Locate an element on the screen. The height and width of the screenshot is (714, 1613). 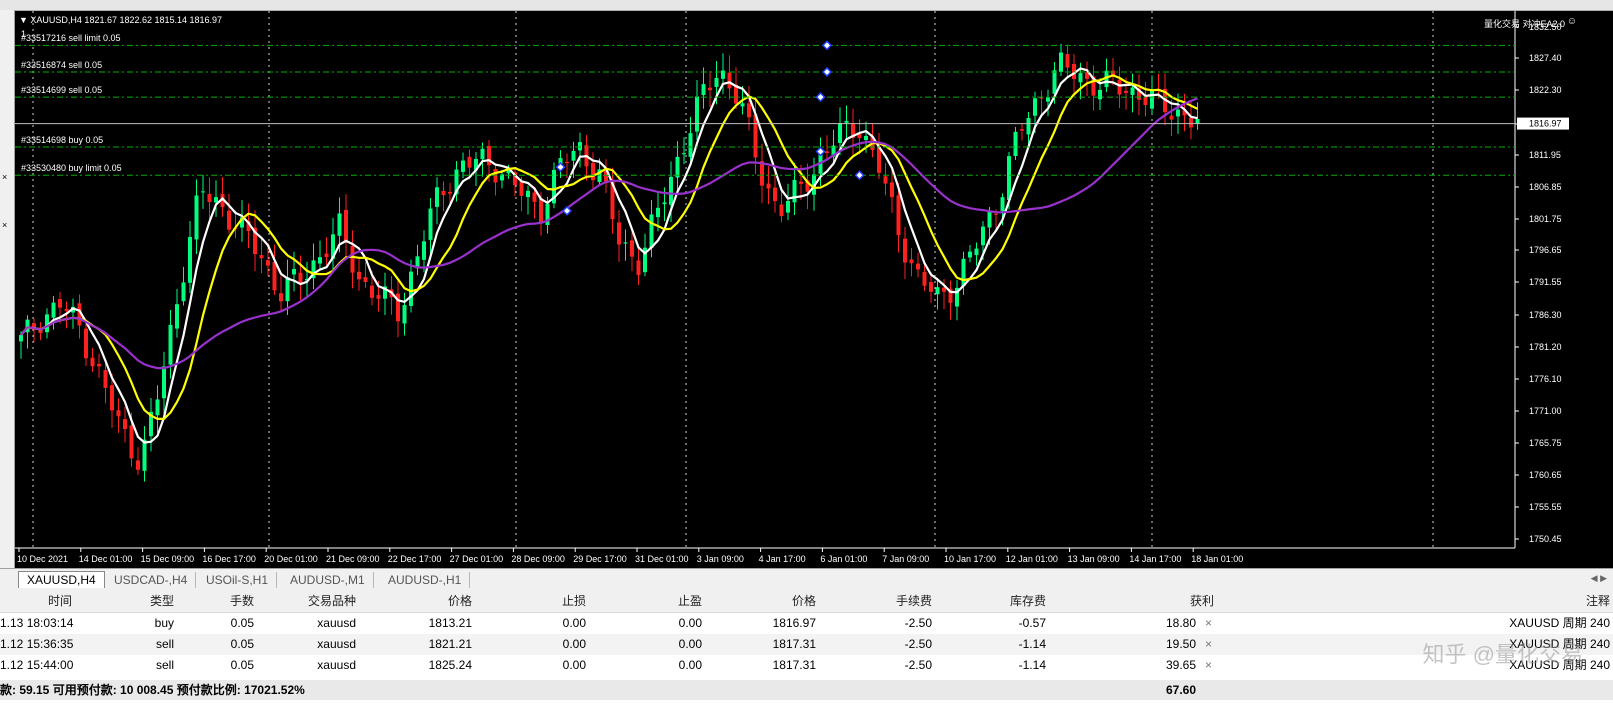
price-tick-label: 1791.55 is located at coordinates (1545, 282).